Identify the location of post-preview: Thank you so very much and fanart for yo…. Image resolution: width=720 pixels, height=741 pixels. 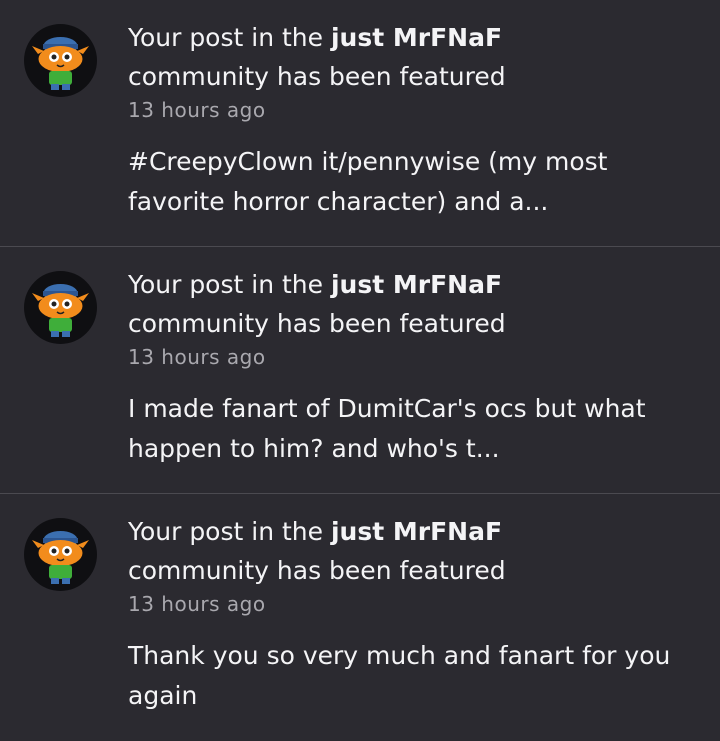
(413, 676).